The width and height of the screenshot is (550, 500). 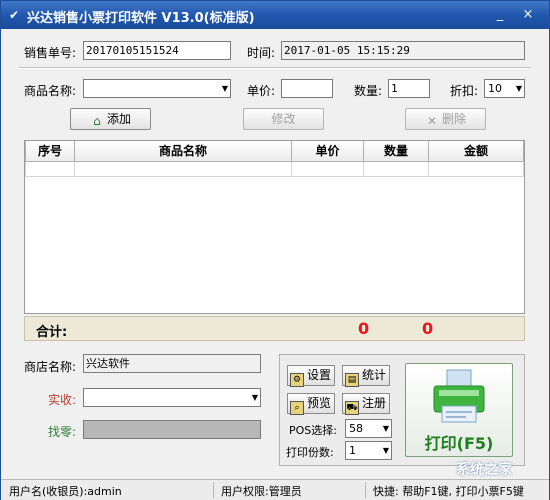 What do you see at coordinates (65, 491) in the screenshot?
I see `status-user: 用户名(收银员):admin` at bounding box center [65, 491].